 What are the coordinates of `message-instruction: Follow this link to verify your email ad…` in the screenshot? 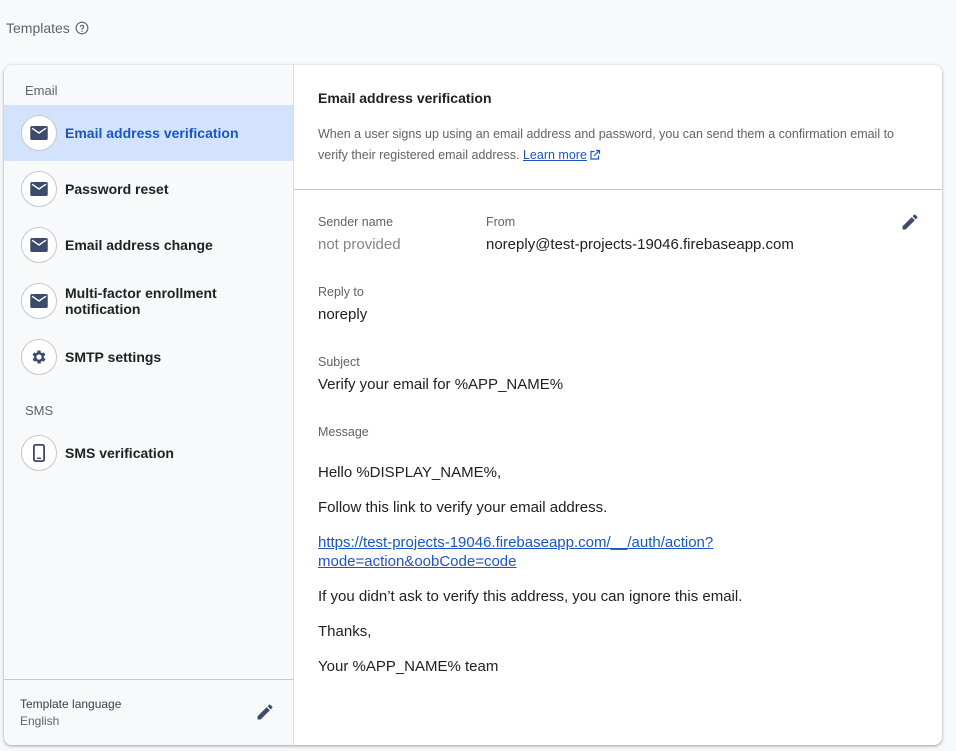 It's located at (463, 507).